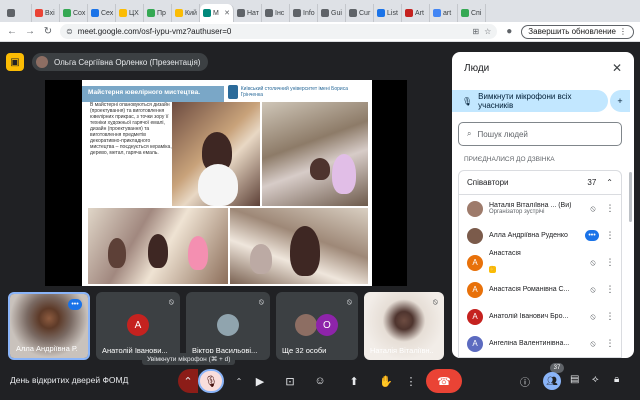 This screenshot has height=400, width=640. I want to click on tab-close-icon: ✕, so click(227, 13).